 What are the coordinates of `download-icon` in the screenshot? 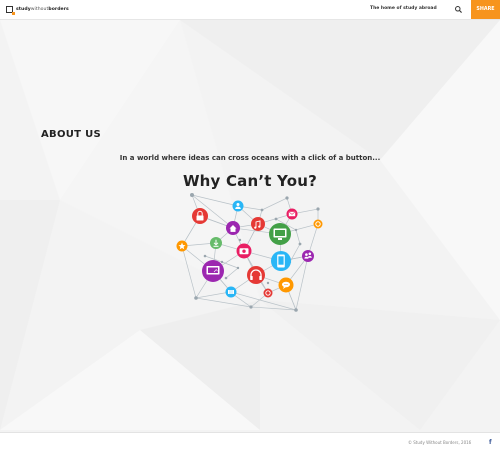 It's located at (216, 243).